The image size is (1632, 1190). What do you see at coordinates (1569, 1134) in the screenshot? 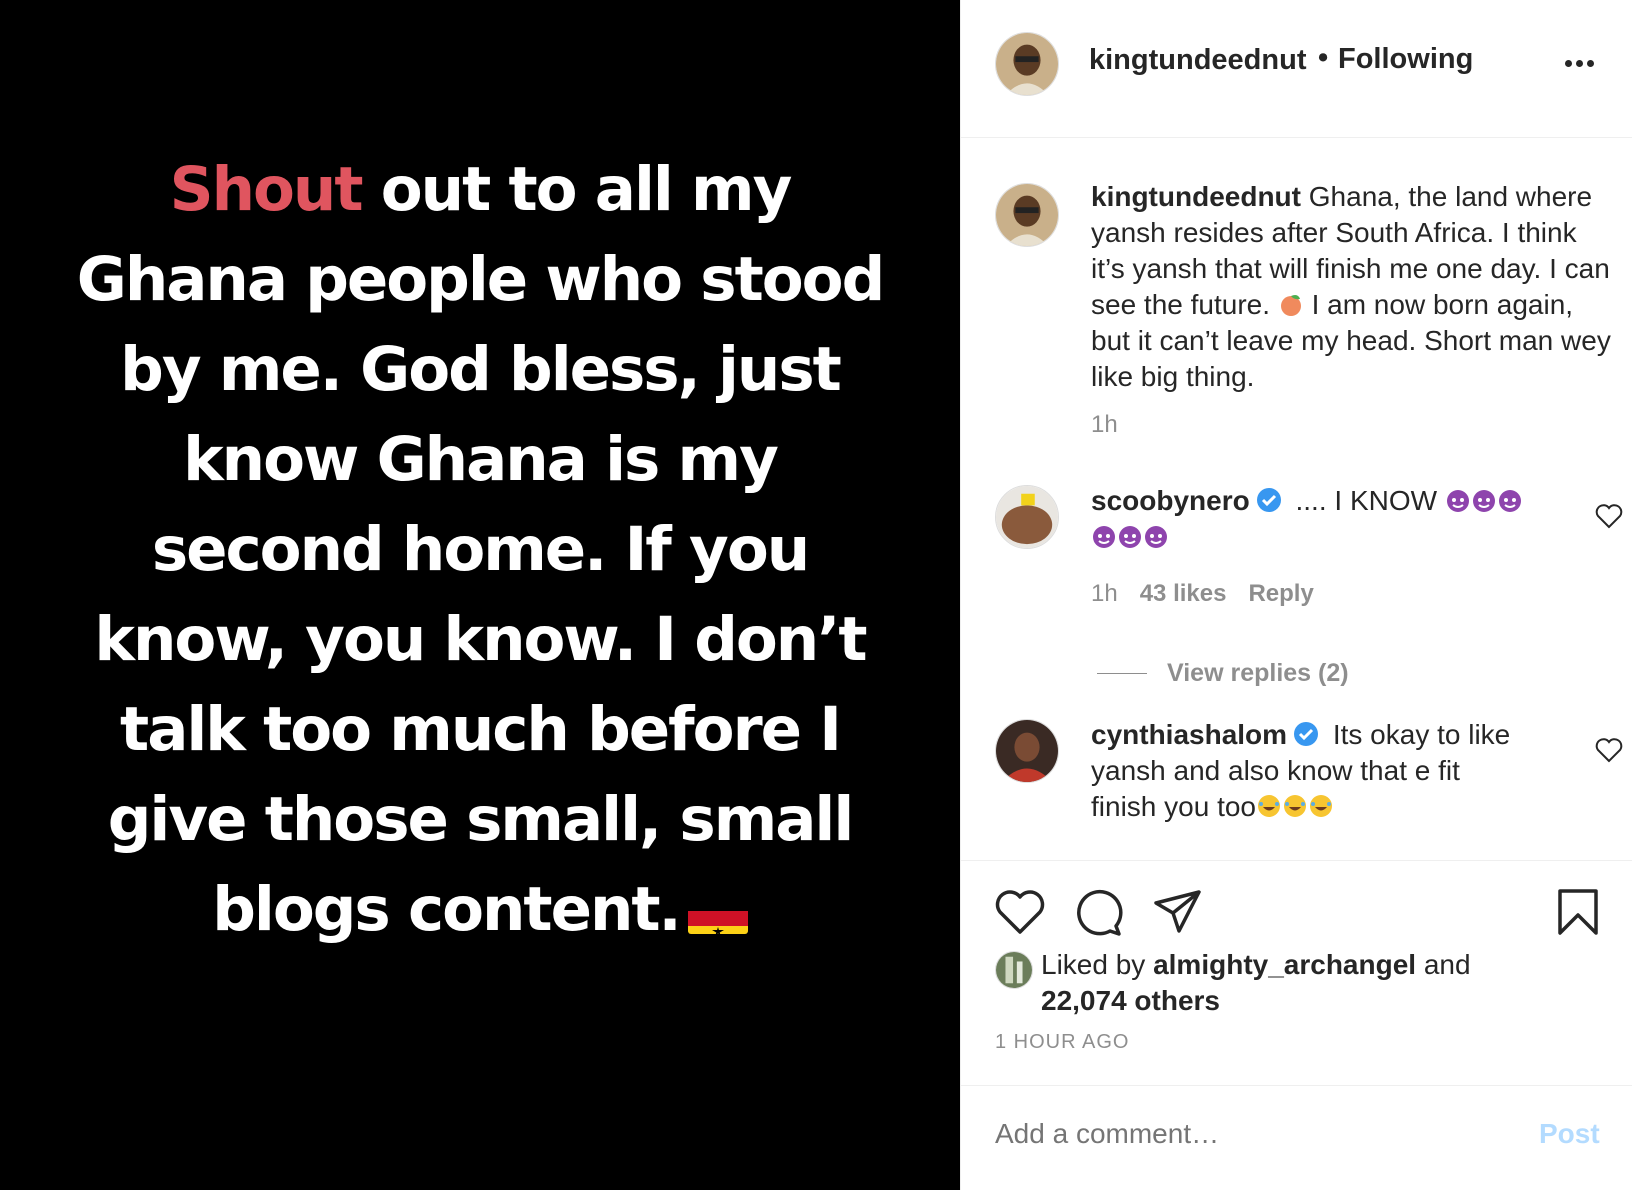
I see `post-comment-button: Post` at bounding box center [1569, 1134].